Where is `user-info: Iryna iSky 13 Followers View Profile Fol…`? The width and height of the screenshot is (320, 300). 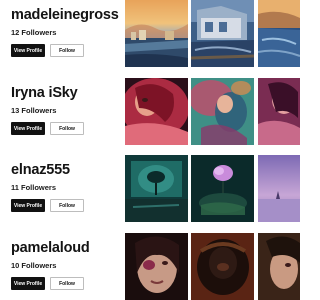
user-info: Iryna iSky 13 Followers View Profile Fol… is located at coordinates (65, 111).